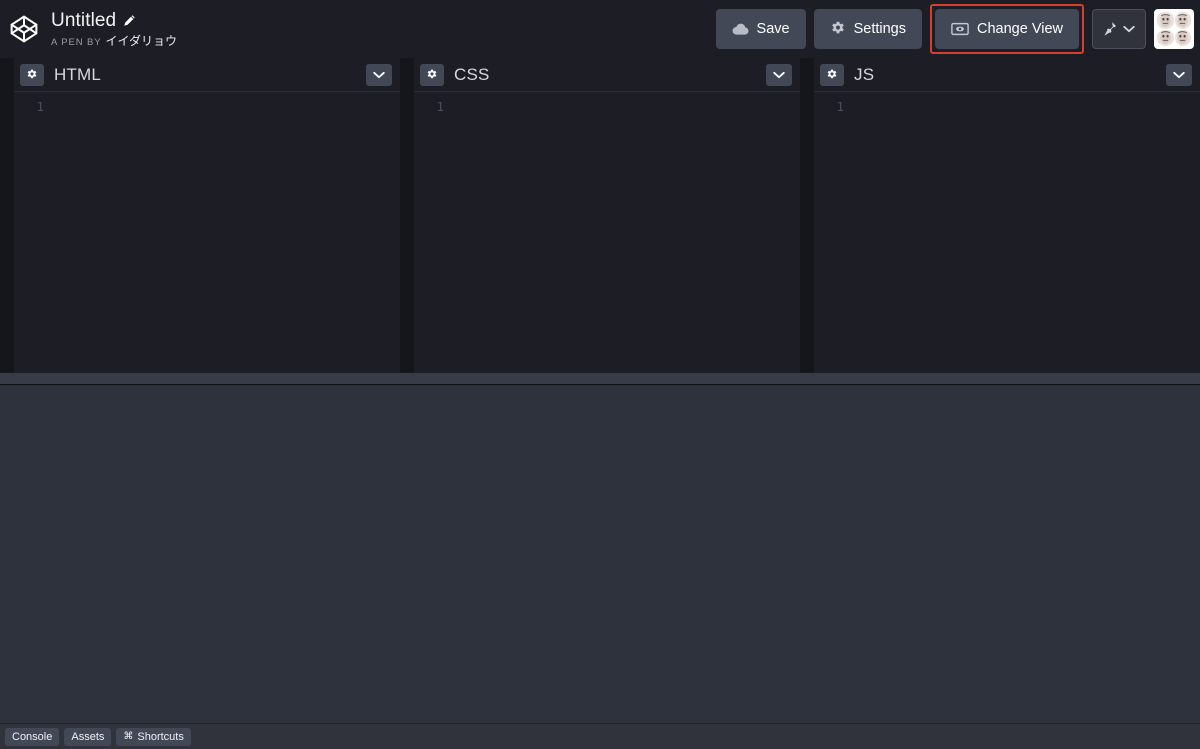  I want to click on page-title: Untitled, so click(83, 20).